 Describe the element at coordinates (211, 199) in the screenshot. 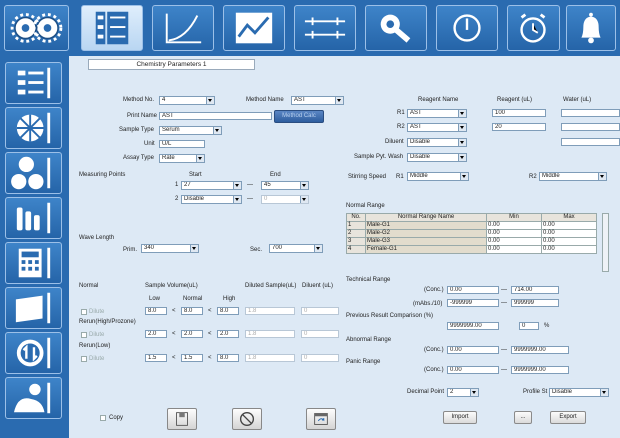

I see `mp-row2-start-select: Disable` at that location.